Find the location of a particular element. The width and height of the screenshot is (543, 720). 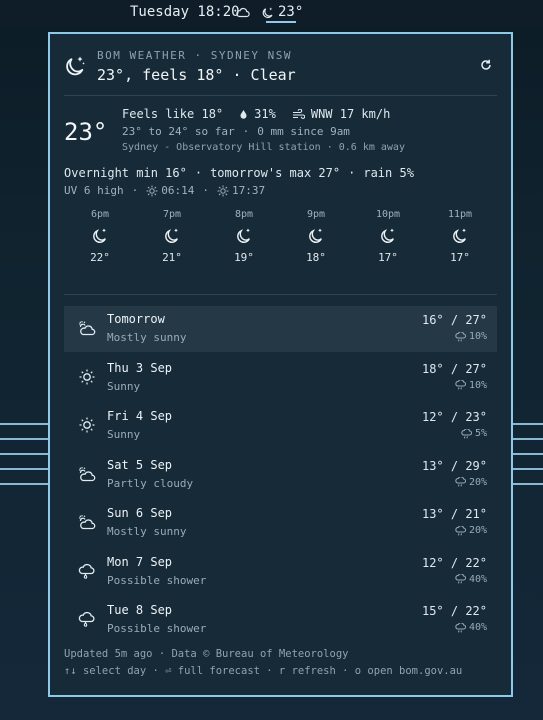

hour-time: 10pm is located at coordinates (388, 214).